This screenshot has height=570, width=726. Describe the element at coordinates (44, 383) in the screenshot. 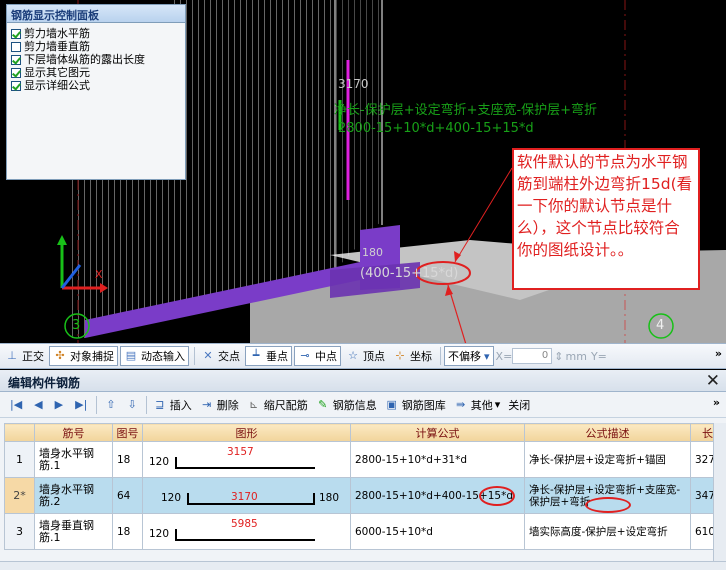

I see `panel-title: 编辑构件钢筋` at that location.